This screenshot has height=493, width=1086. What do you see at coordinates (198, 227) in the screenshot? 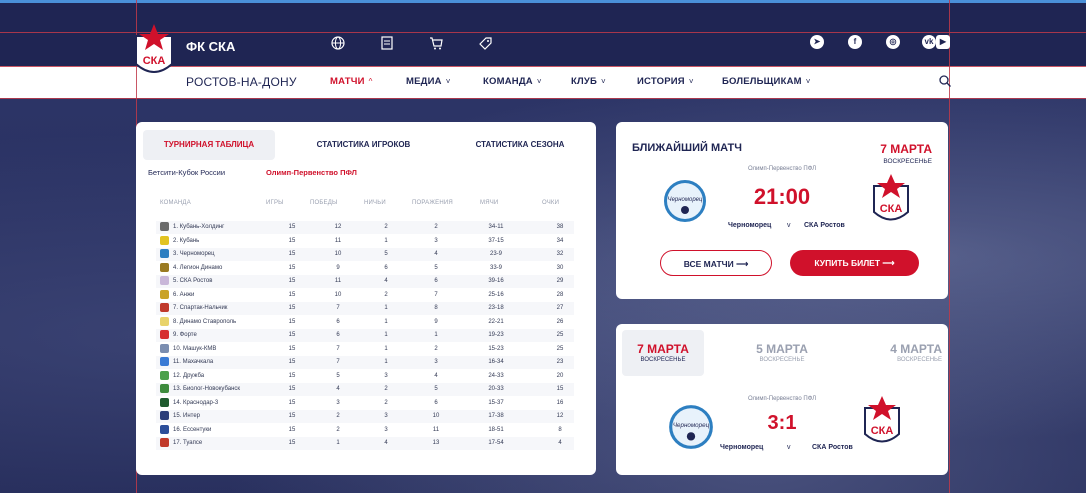
I see `team-name: 1. Кубань-Холдинг` at bounding box center [198, 227].